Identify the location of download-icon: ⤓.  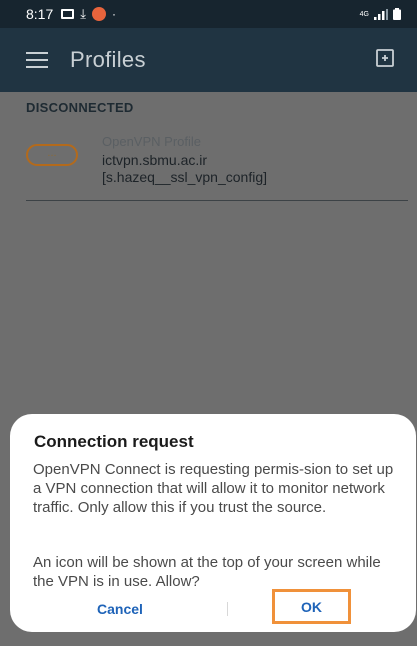
(83, 13).